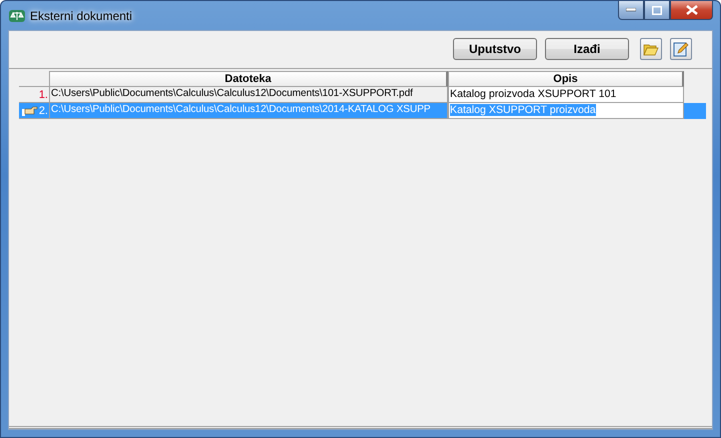 Image resolution: width=721 pixels, height=438 pixels. I want to click on pencil-note-icon, so click(681, 49).